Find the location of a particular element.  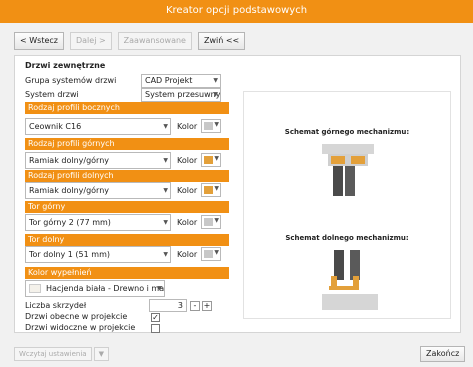

top-profile-color-label: Kolor is located at coordinates (187, 160).